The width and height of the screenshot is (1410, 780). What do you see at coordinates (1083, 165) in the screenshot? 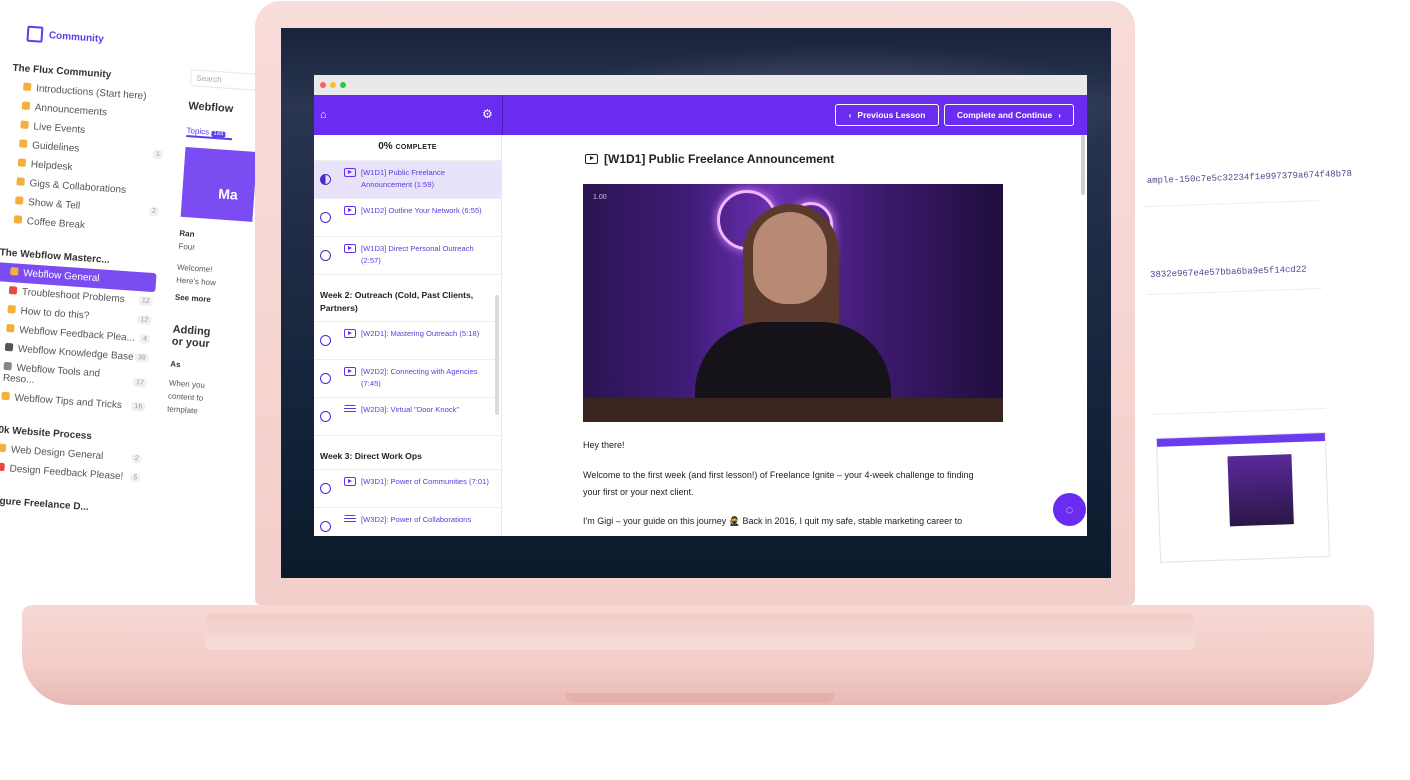
I see `content-scrollbar` at bounding box center [1083, 165].